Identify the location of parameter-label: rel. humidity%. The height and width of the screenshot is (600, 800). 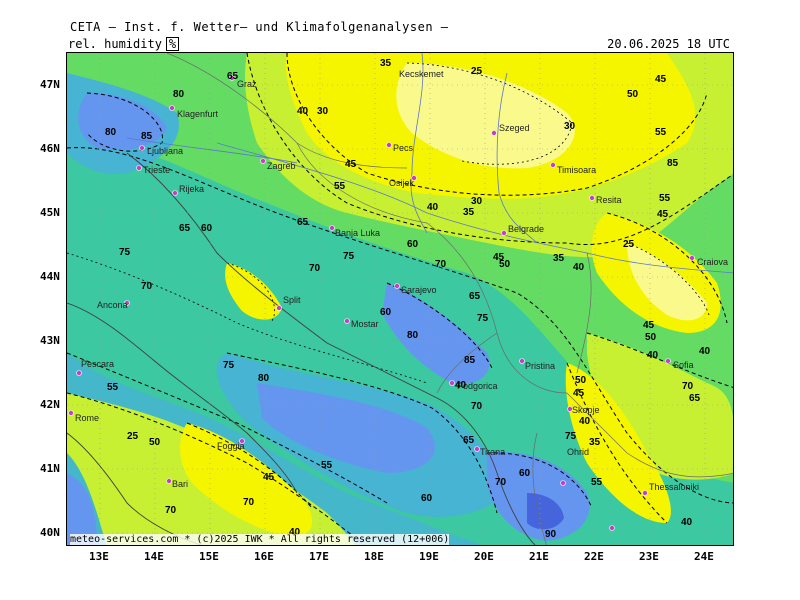
(124, 44).